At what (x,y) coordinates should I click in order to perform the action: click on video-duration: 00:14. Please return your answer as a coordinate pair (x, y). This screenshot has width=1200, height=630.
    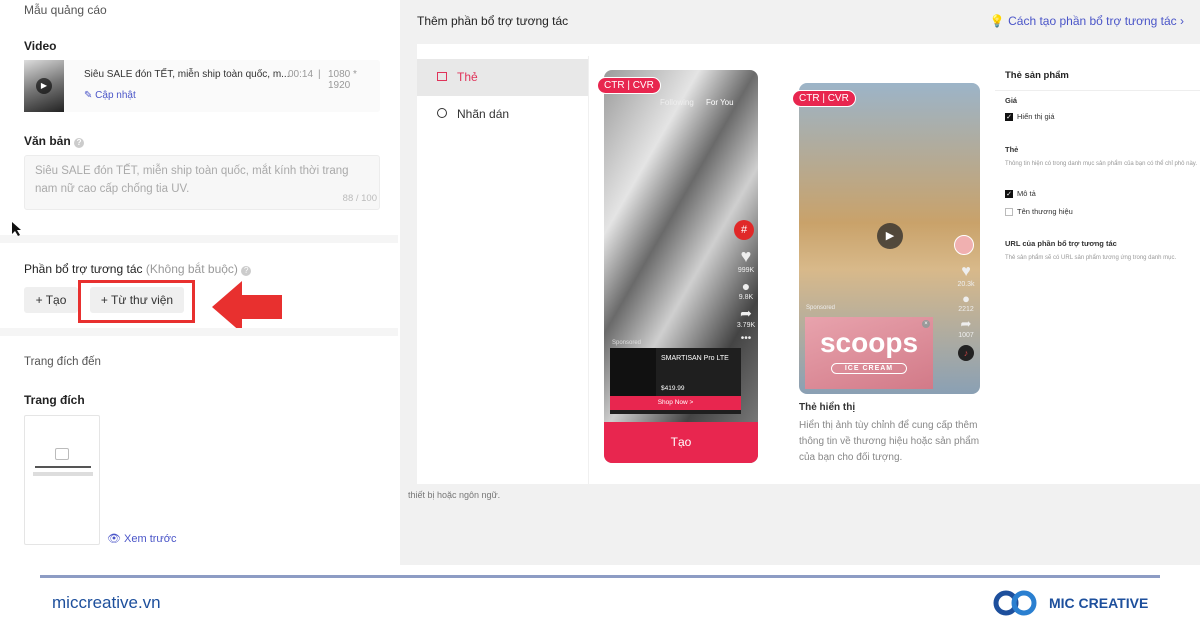
    Looking at the image, I should click on (301, 74).